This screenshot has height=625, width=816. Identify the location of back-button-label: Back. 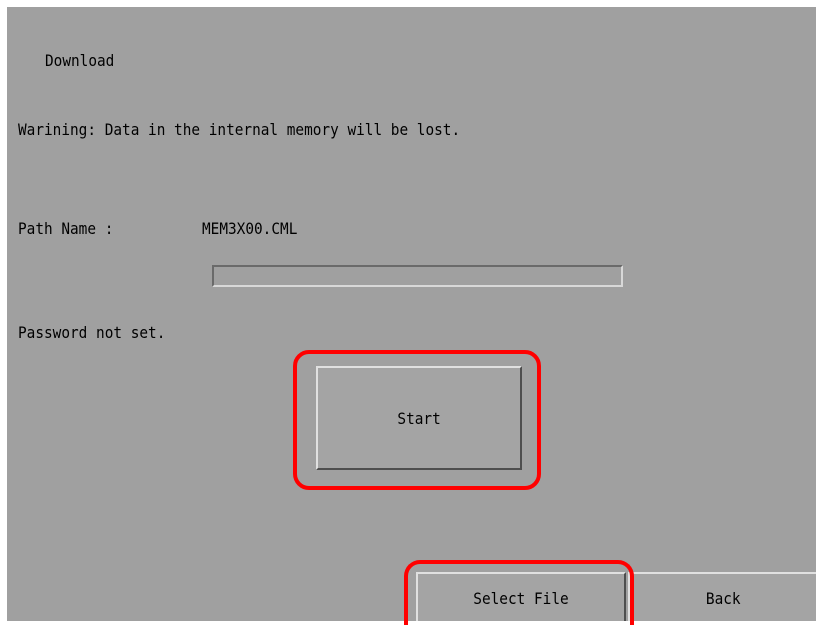
(723, 598).